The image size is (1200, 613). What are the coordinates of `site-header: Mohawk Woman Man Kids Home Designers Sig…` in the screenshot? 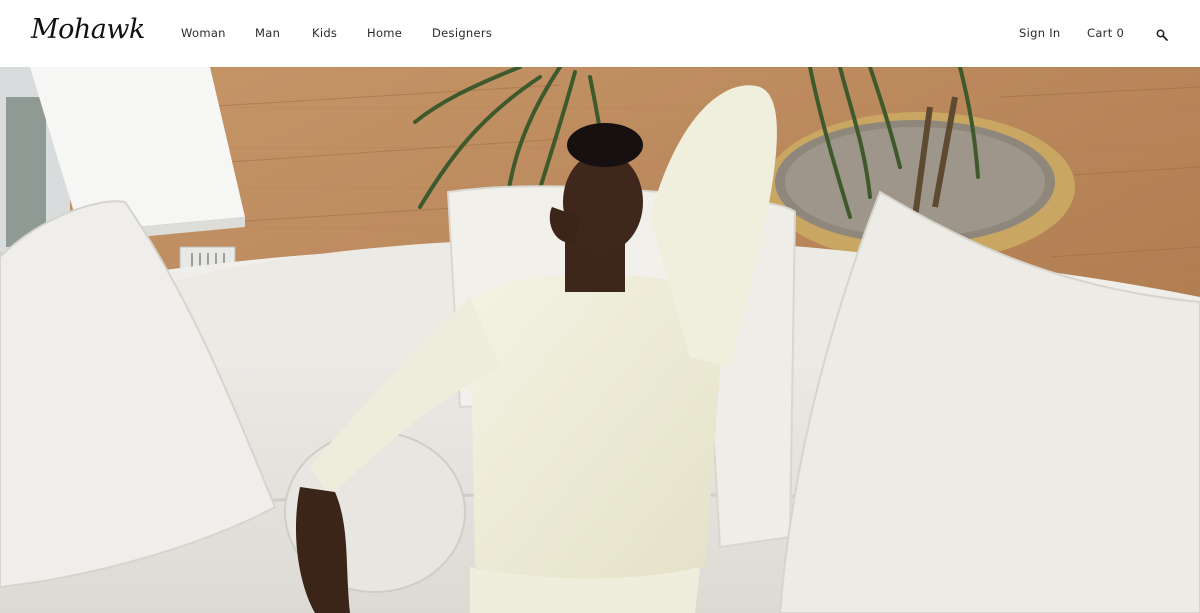 It's located at (600, 33).